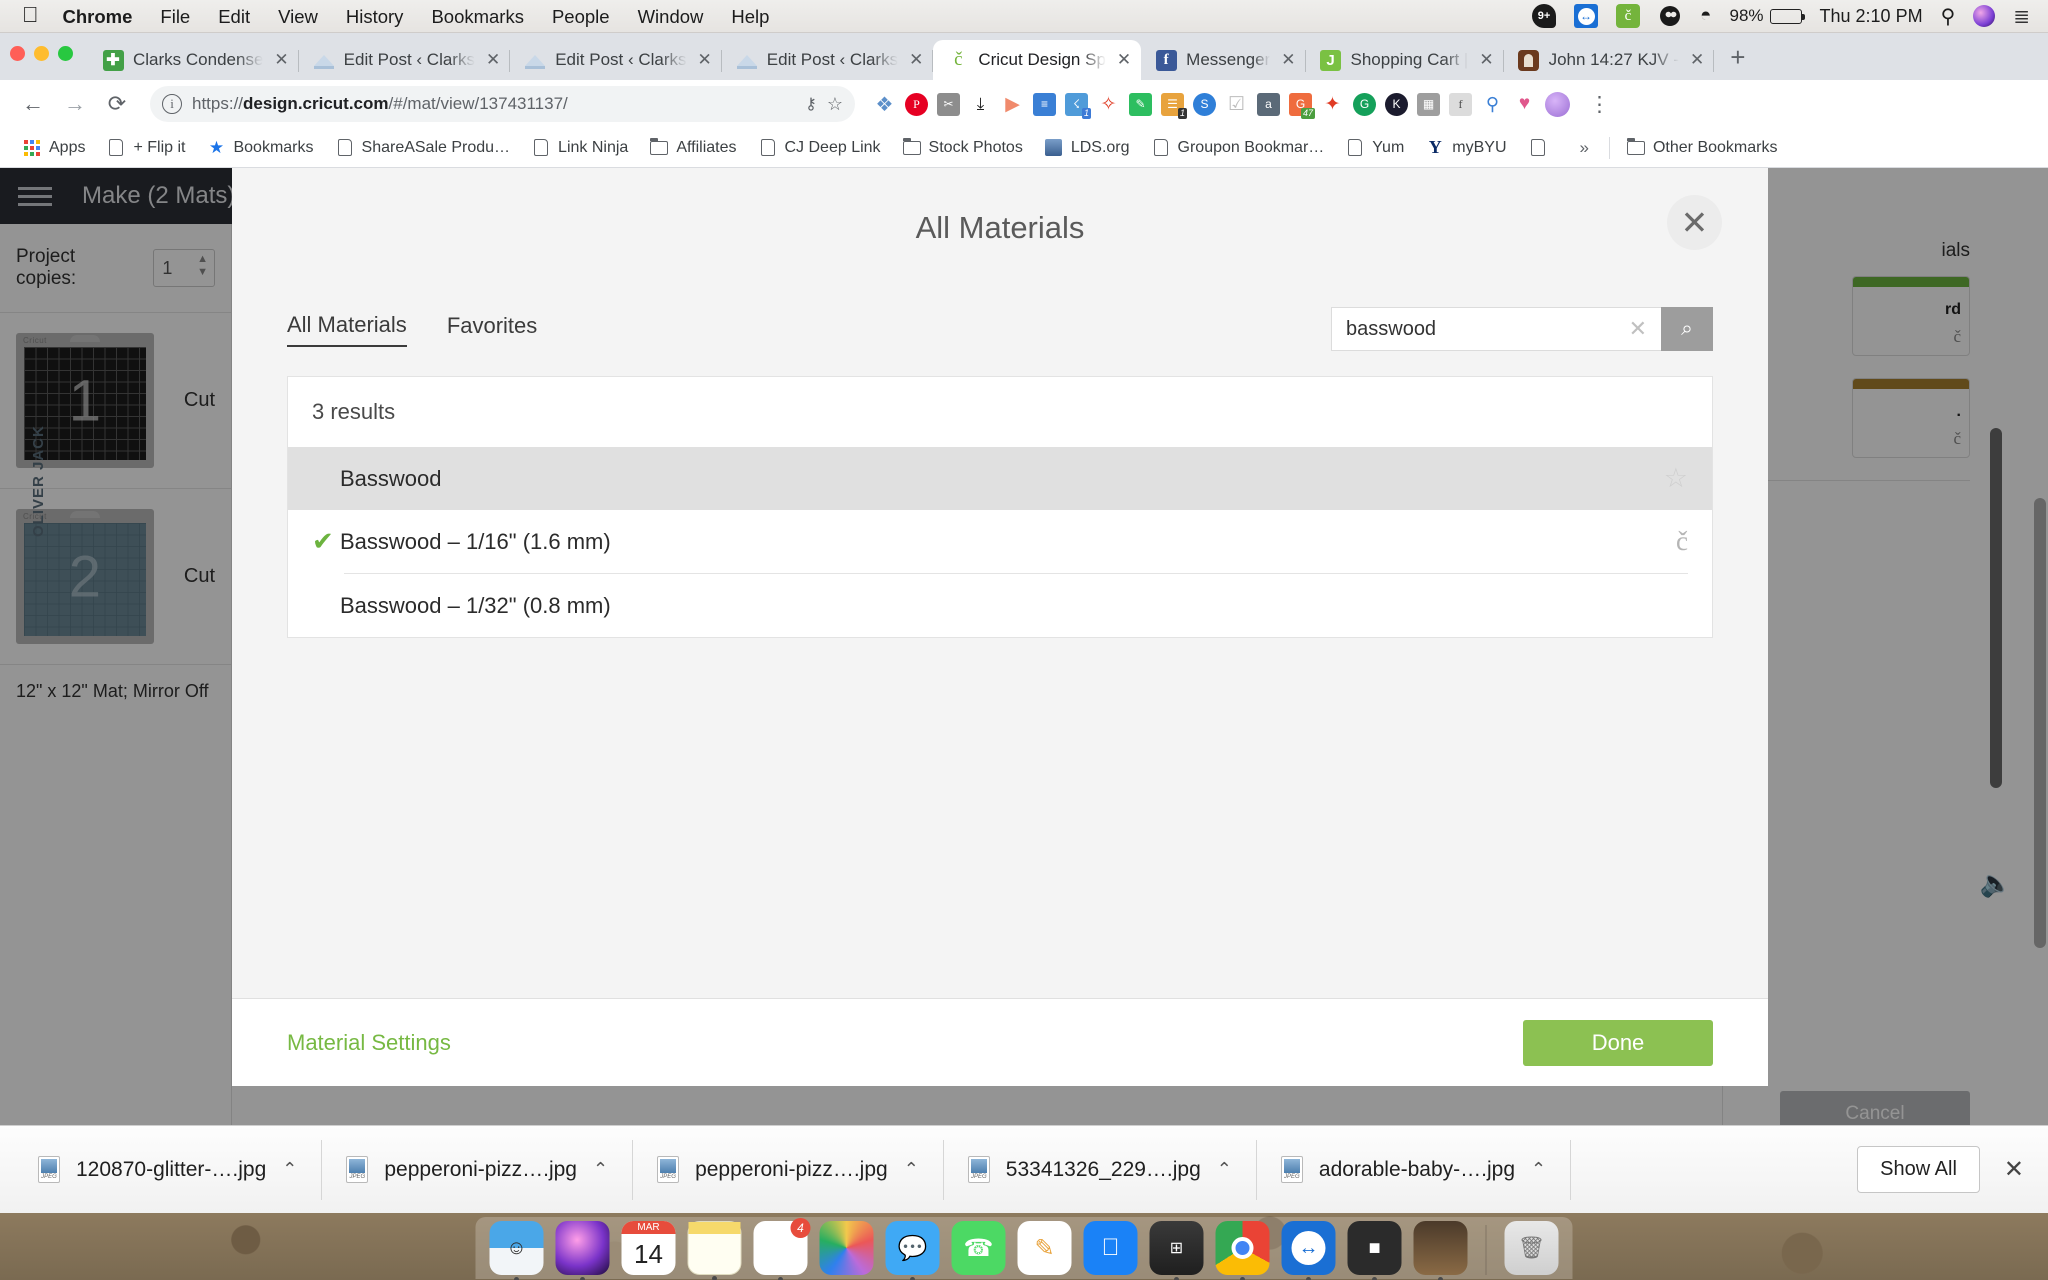  What do you see at coordinates (616, 60) in the screenshot?
I see `tab-edit-post-2: Edit Post ‹ Clarks ✕` at bounding box center [616, 60].